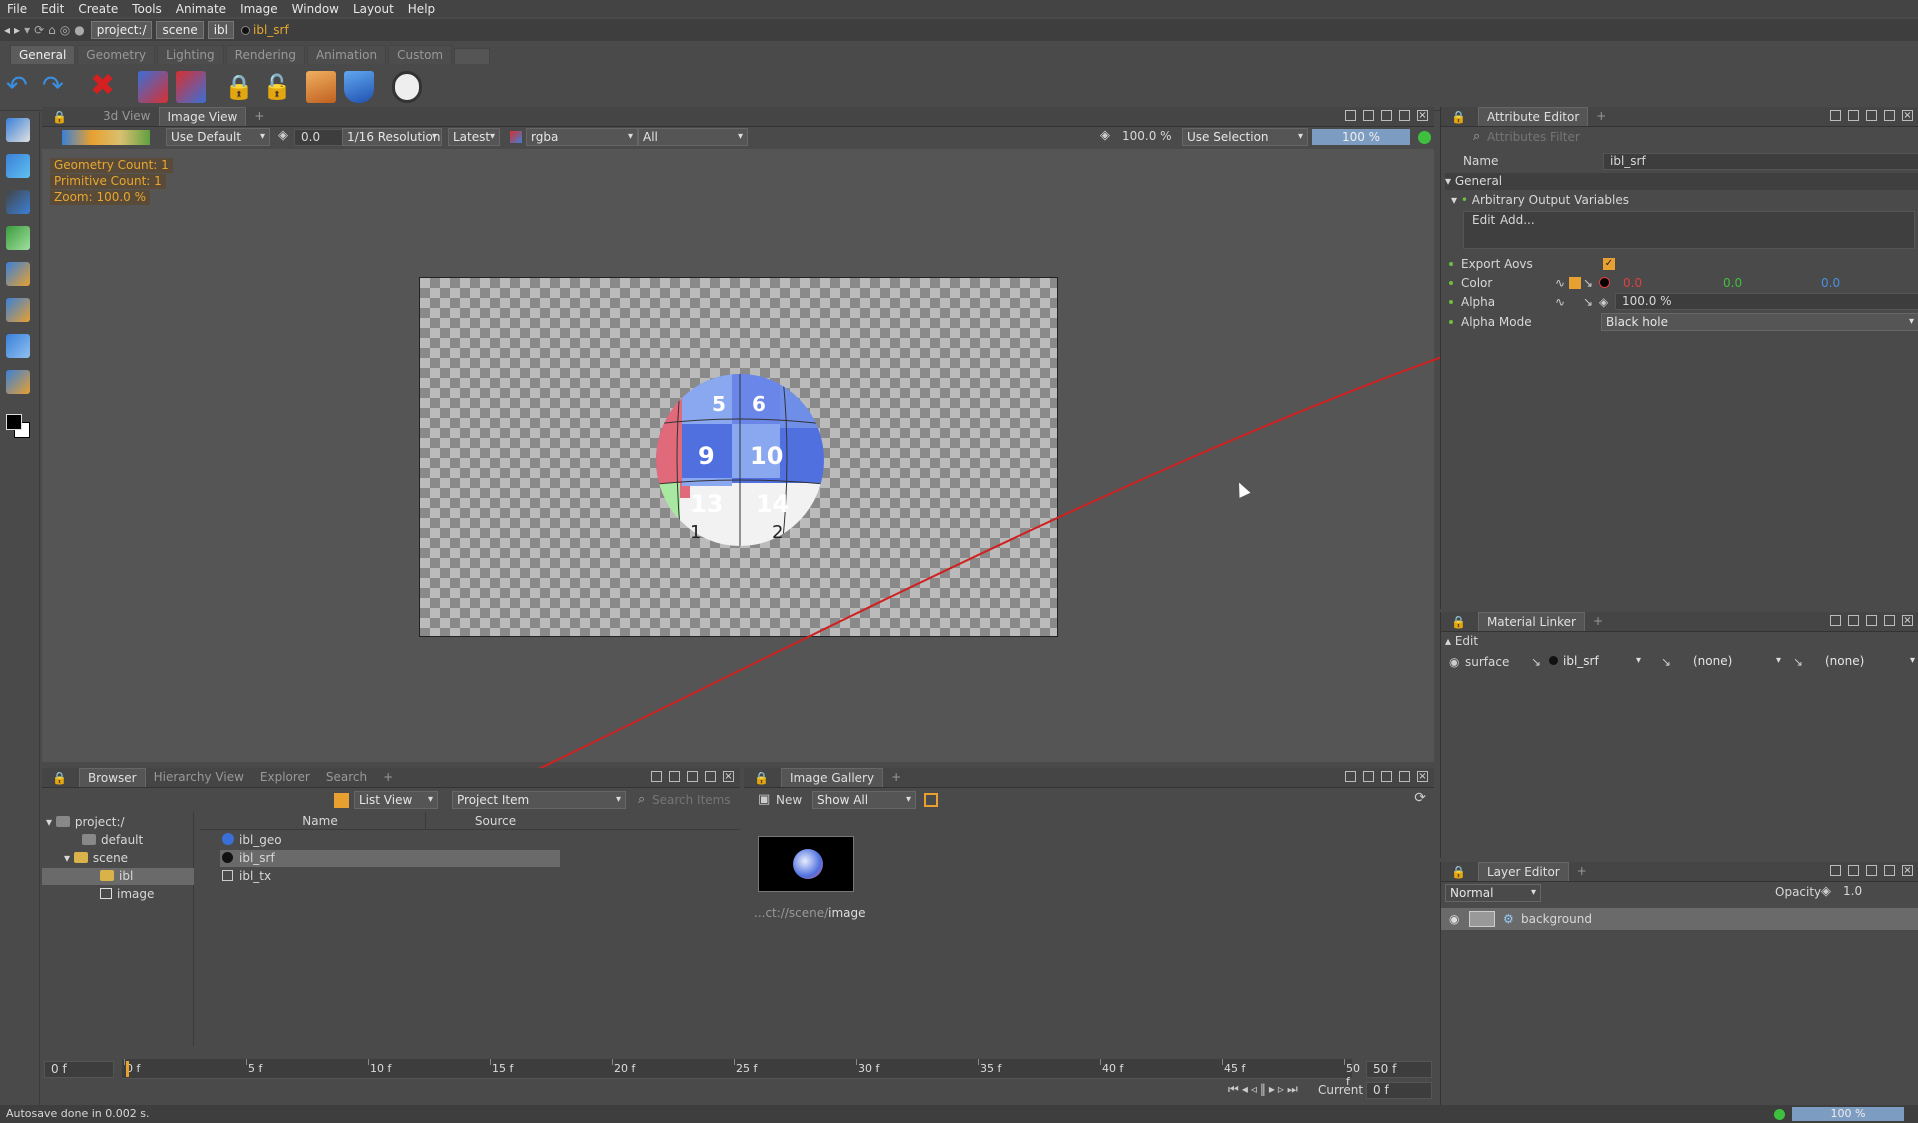 The width and height of the screenshot is (1918, 1123). What do you see at coordinates (1235, 1089) in the screenshot?
I see `first-frame-icon: ⏮` at bounding box center [1235, 1089].